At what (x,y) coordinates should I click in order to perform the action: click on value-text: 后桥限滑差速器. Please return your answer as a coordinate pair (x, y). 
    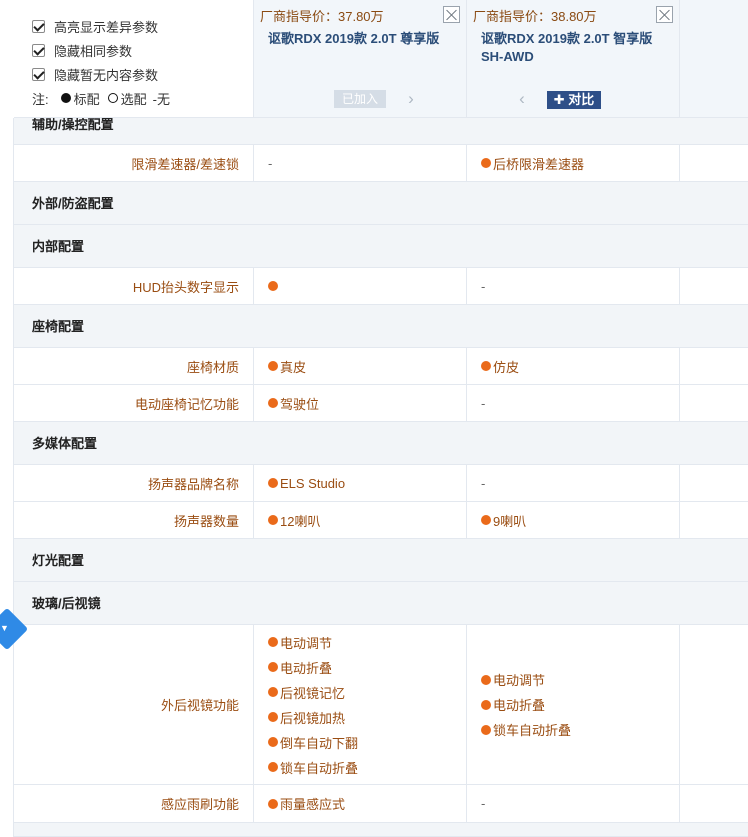
    Looking at the image, I should click on (539, 164).